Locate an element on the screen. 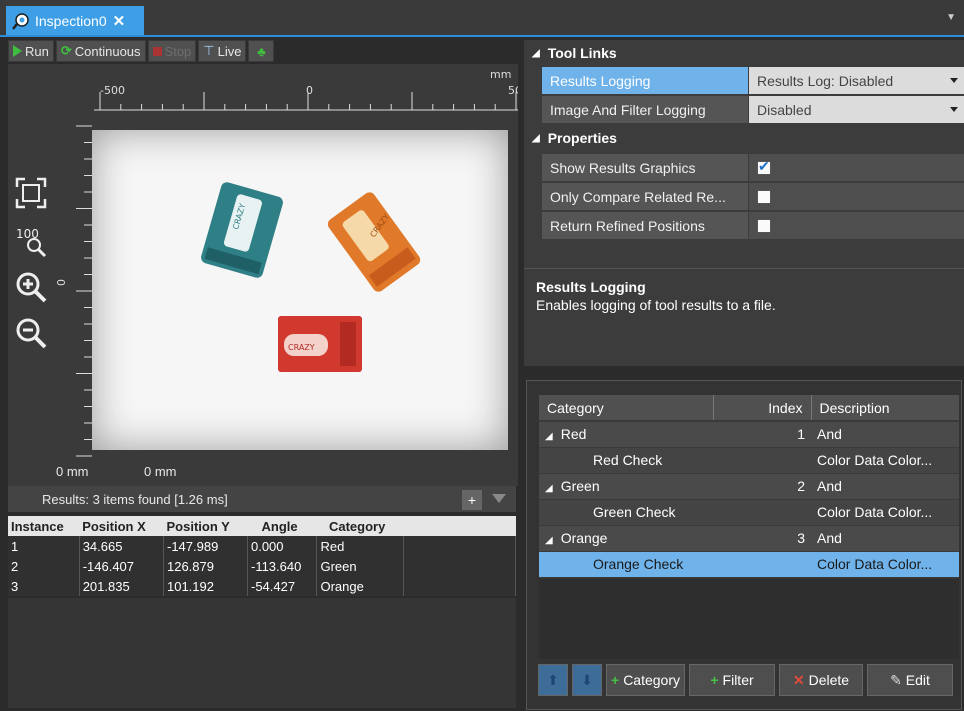 The height and width of the screenshot is (711, 964). return-refined-value is located at coordinates (856, 226).